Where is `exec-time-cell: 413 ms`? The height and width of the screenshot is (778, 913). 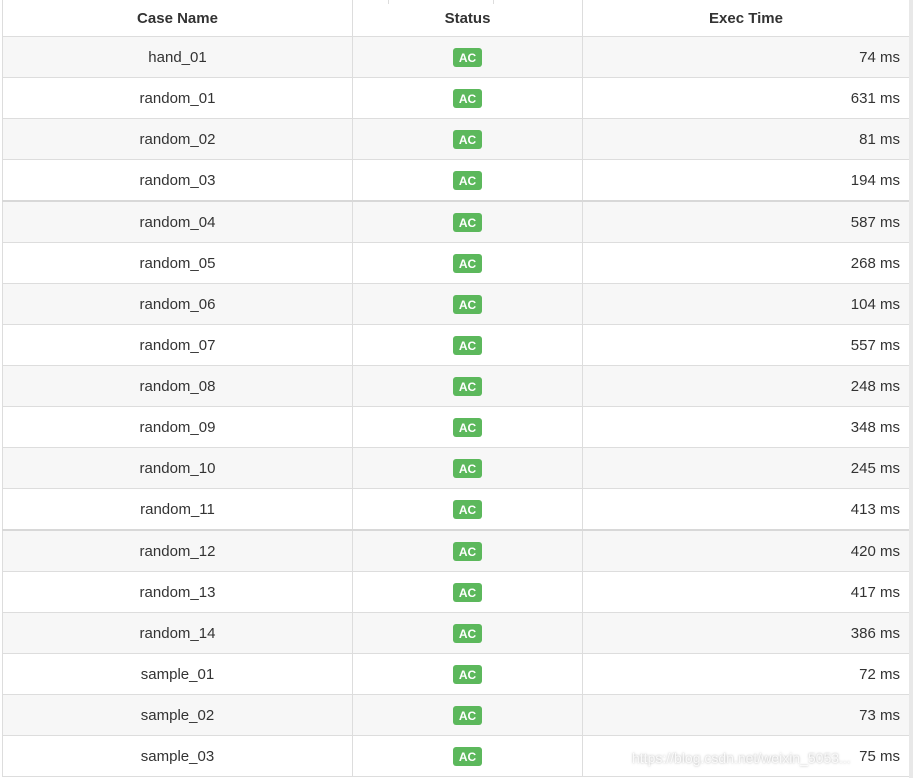 exec-time-cell: 413 ms is located at coordinates (746, 509).